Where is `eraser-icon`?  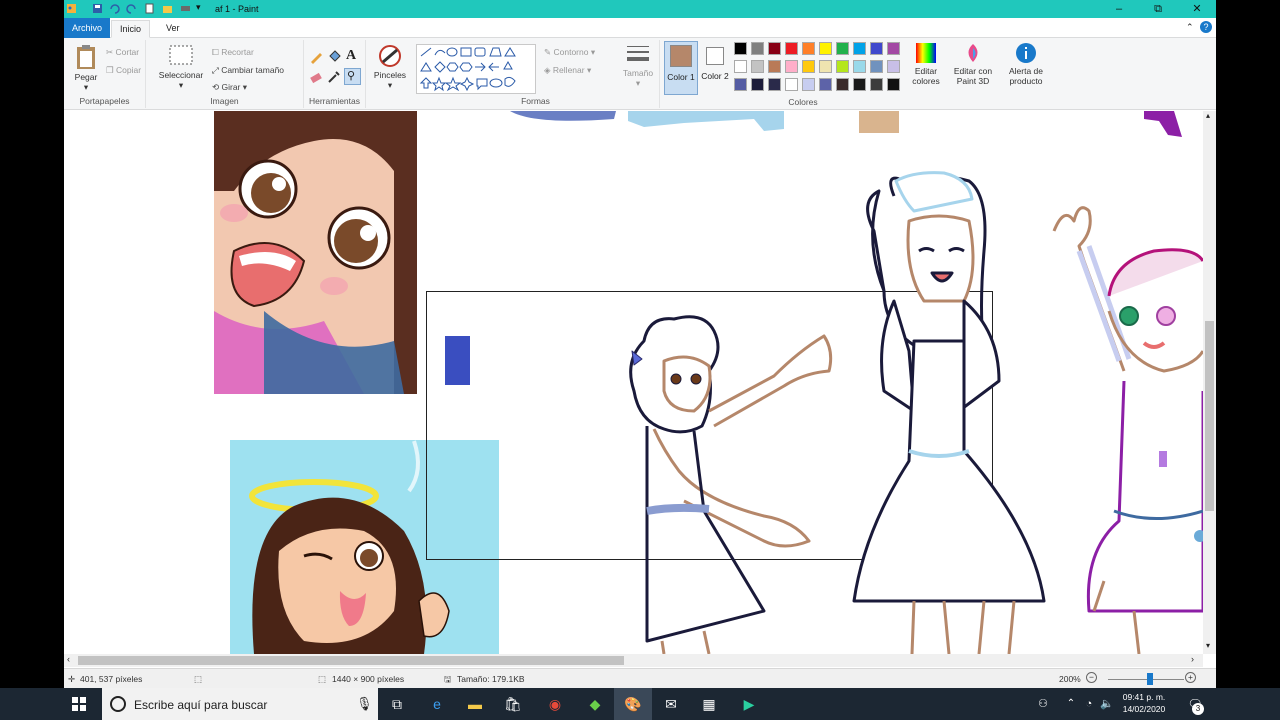 eraser-icon is located at coordinates (316, 77).